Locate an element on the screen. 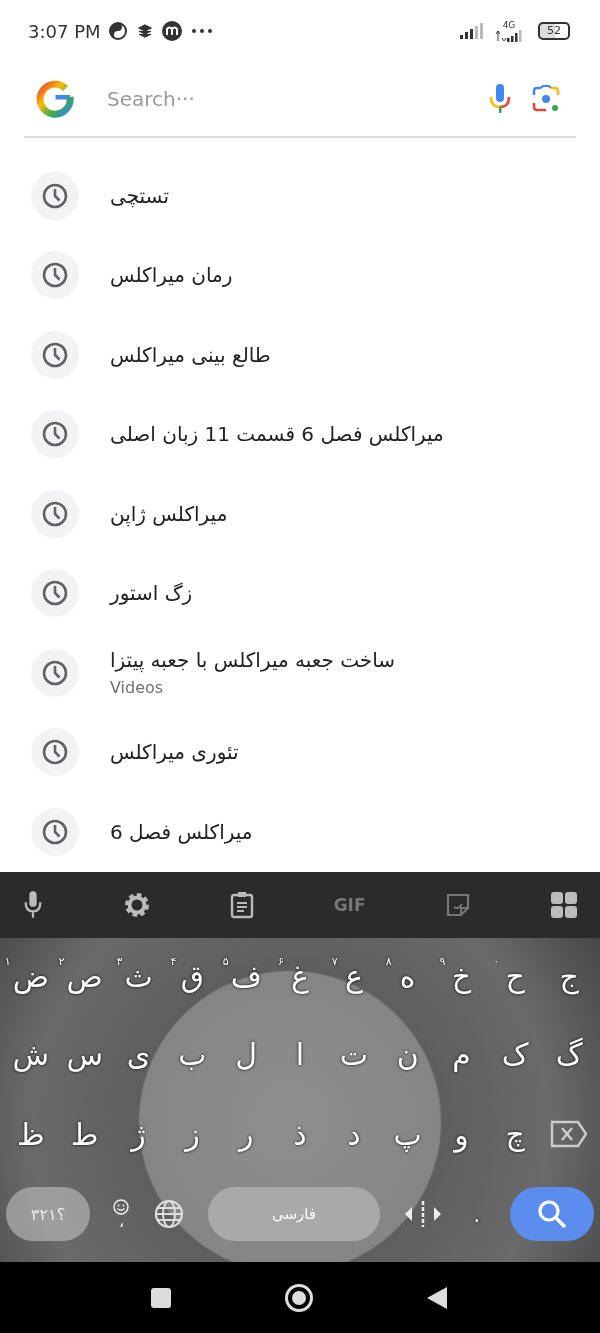 The height and width of the screenshot is (1333, 600). key: ه $^{۸}$ is located at coordinates (407, 976).